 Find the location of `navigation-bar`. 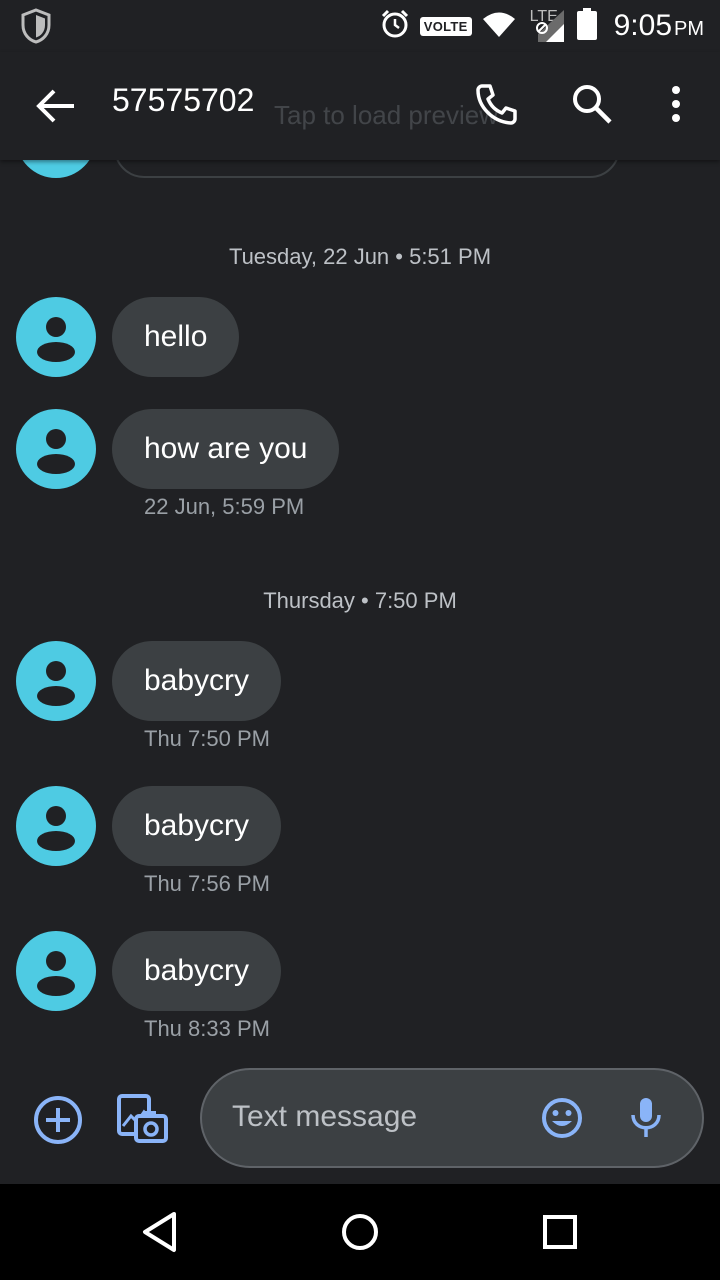

navigation-bar is located at coordinates (360, 1232).